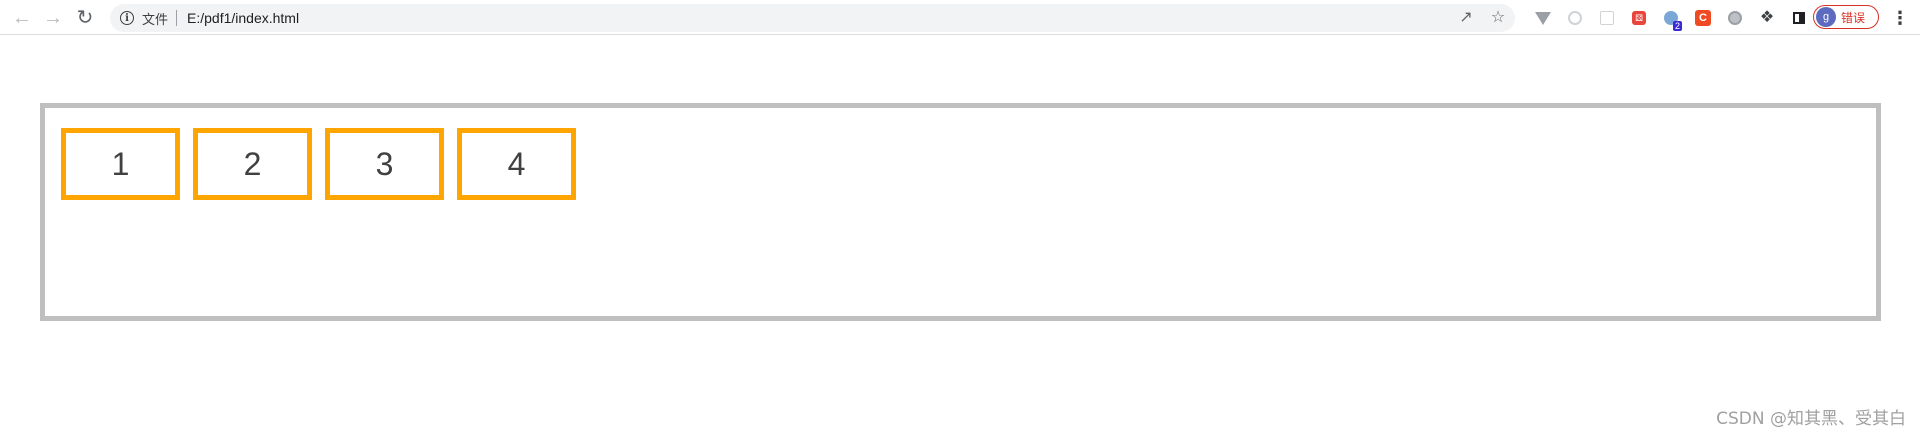 The height and width of the screenshot is (437, 1920). I want to click on profile-button: g 错误, so click(1846, 17).